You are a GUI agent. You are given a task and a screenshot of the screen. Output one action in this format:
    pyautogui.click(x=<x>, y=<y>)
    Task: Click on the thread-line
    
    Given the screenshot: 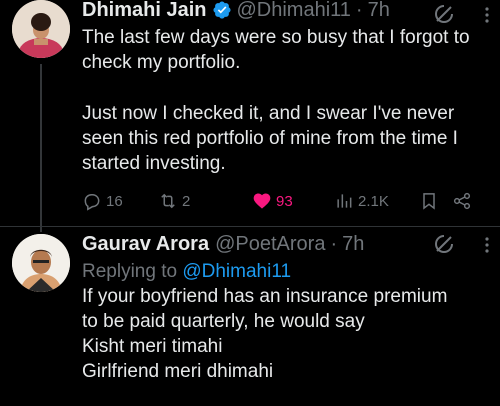 What is the action you would take?
    pyautogui.click(x=41, y=148)
    